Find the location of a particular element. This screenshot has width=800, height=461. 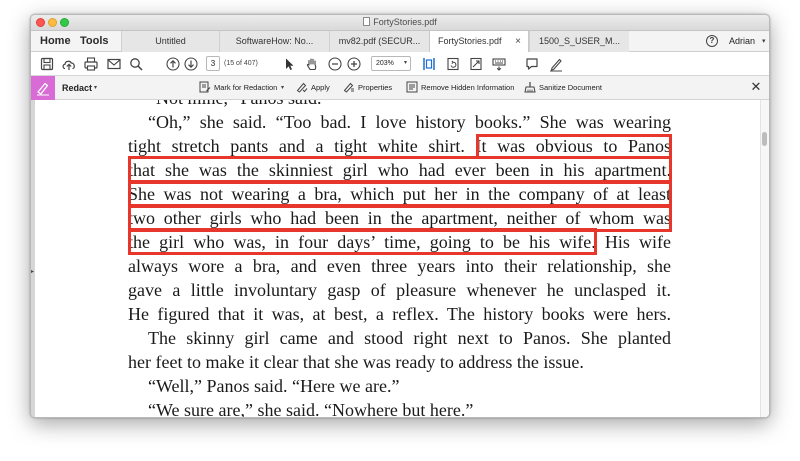

keyboard-icon is located at coordinates (499, 64).